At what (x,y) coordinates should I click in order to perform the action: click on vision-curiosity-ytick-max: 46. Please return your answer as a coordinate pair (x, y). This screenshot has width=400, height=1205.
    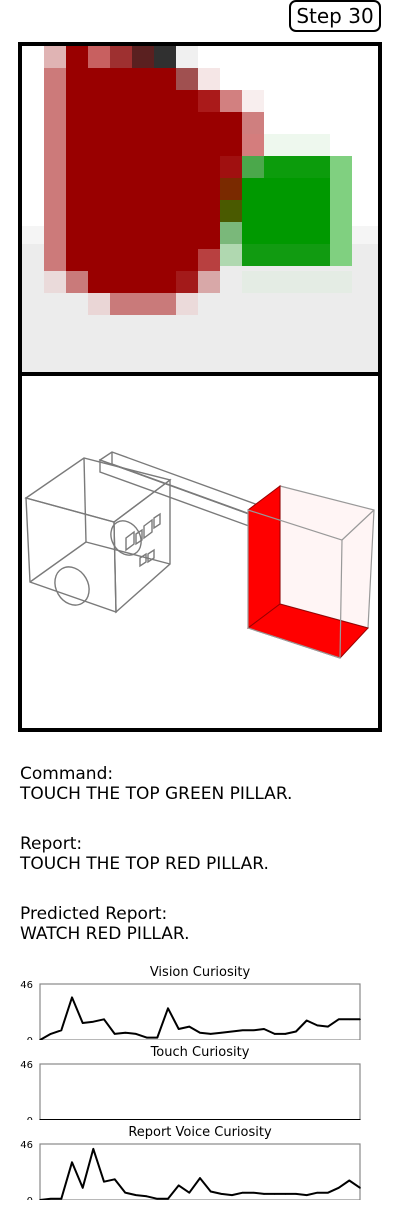
    Looking at the image, I should click on (26, 985).